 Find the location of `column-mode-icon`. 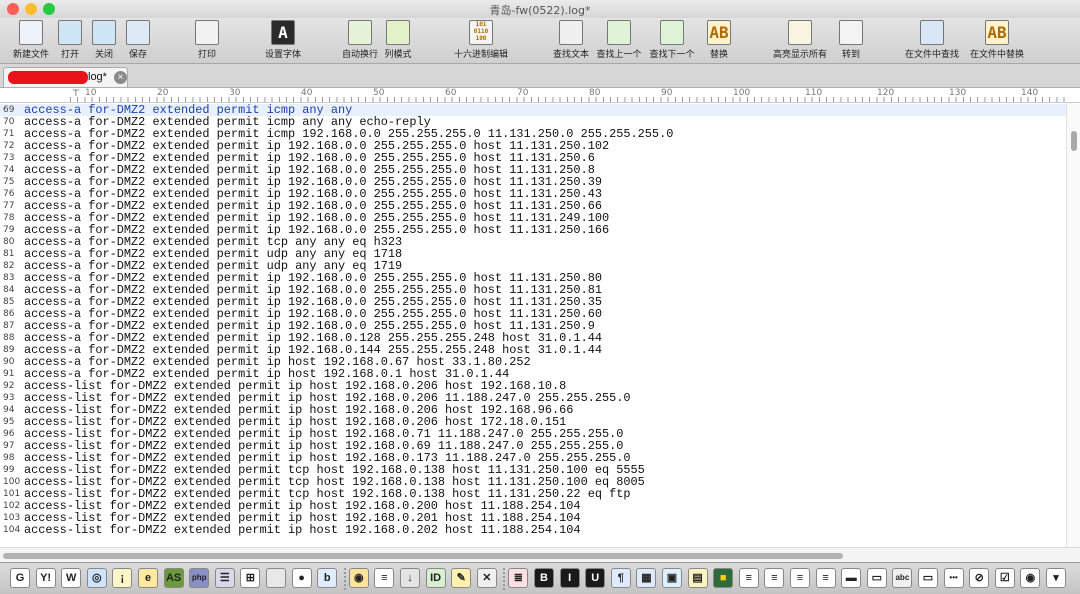

column-mode-icon is located at coordinates (398, 32).